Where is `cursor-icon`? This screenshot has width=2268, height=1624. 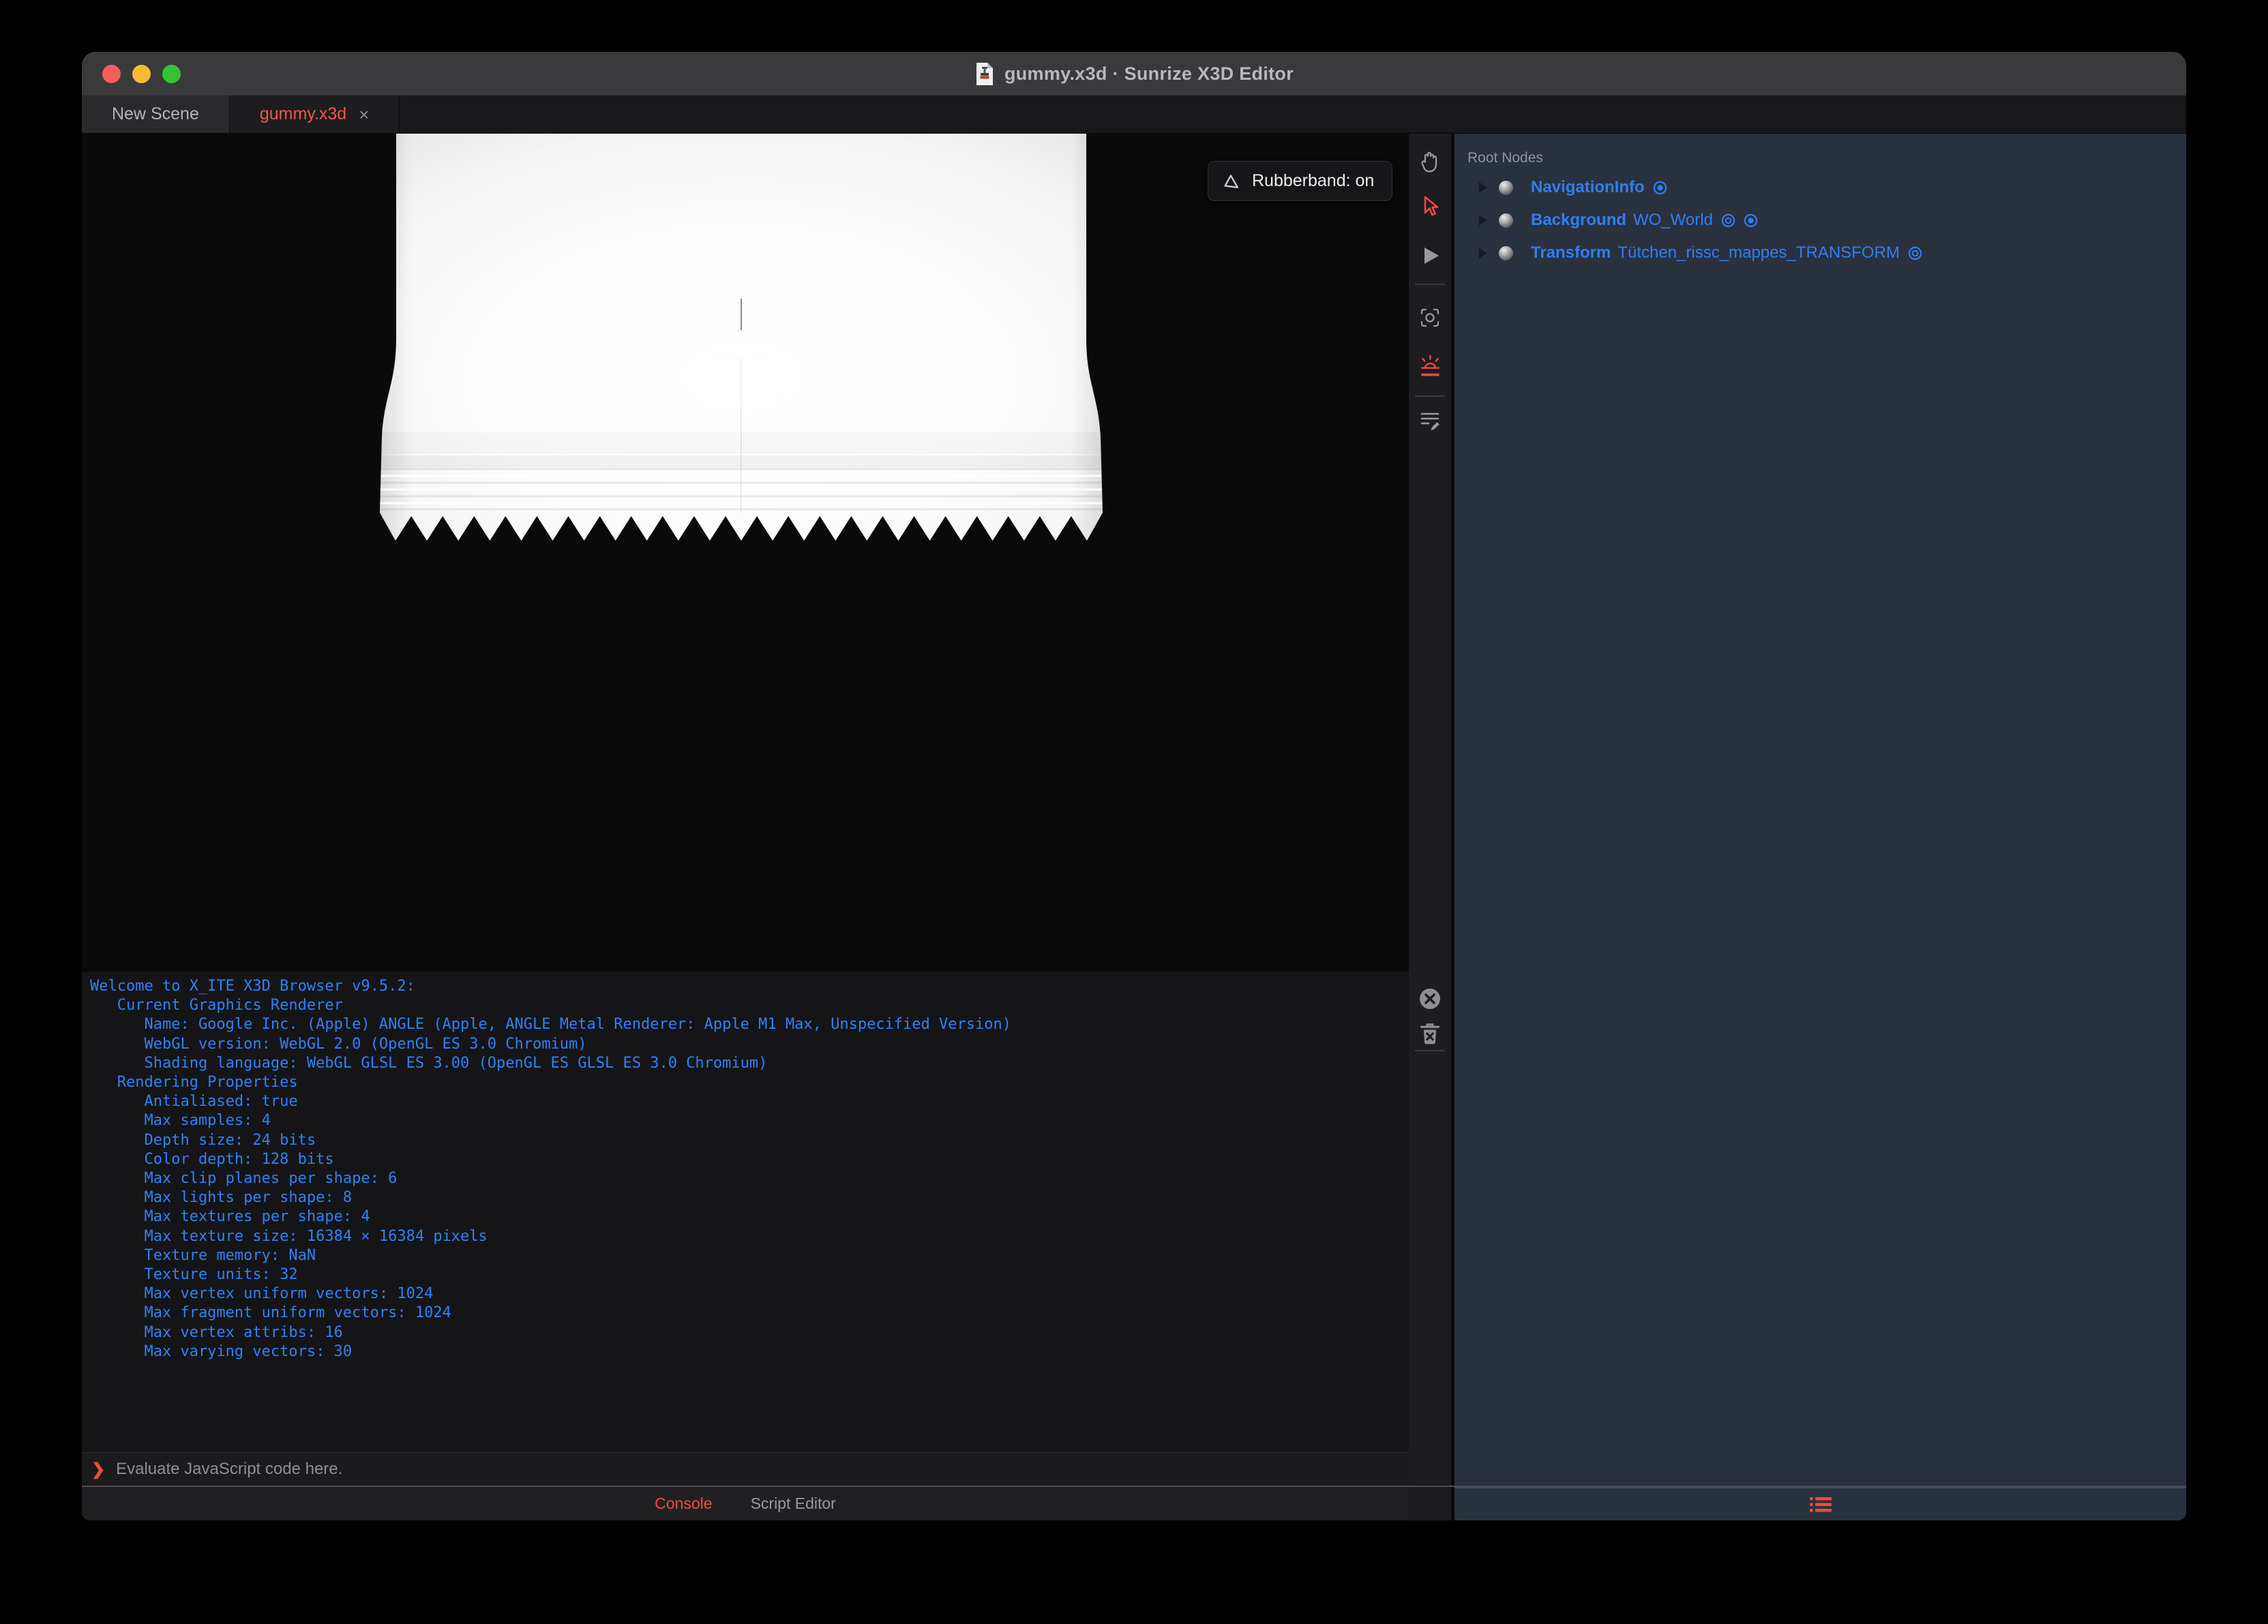 cursor-icon is located at coordinates (1431, 206).